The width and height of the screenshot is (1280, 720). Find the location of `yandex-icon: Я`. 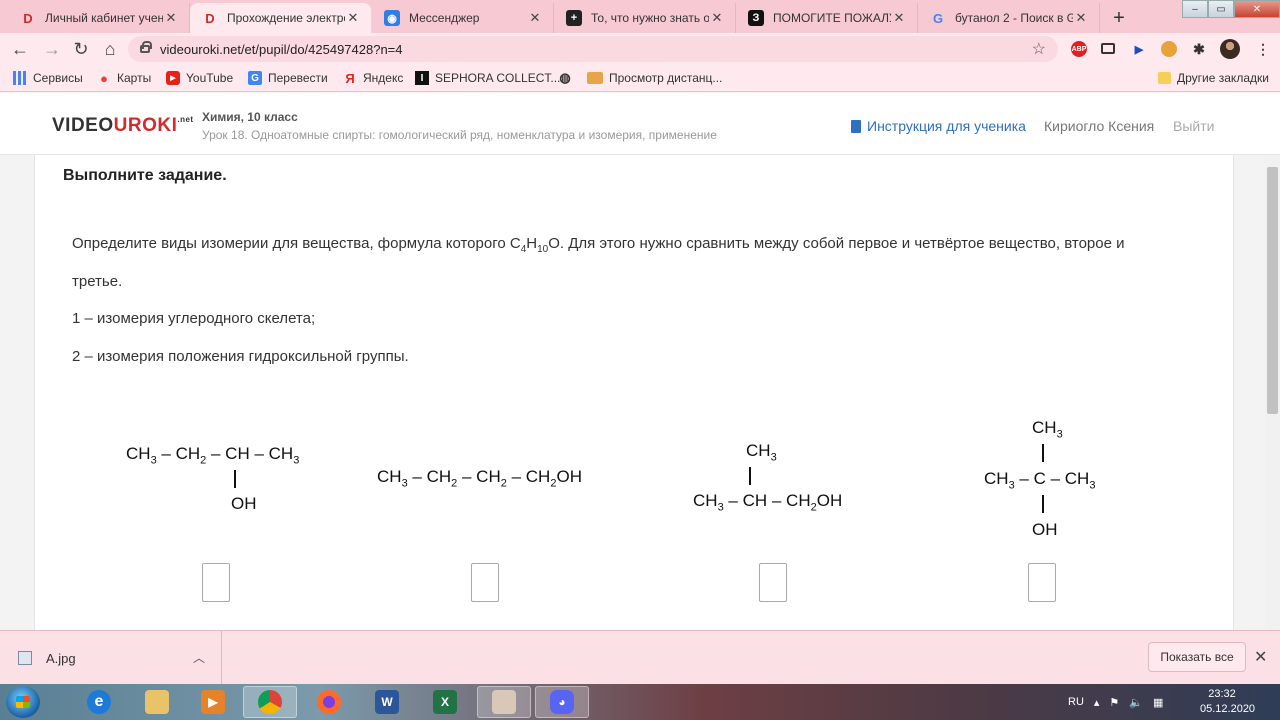

yandex-icon: Я is located at coordinates (350, 78).